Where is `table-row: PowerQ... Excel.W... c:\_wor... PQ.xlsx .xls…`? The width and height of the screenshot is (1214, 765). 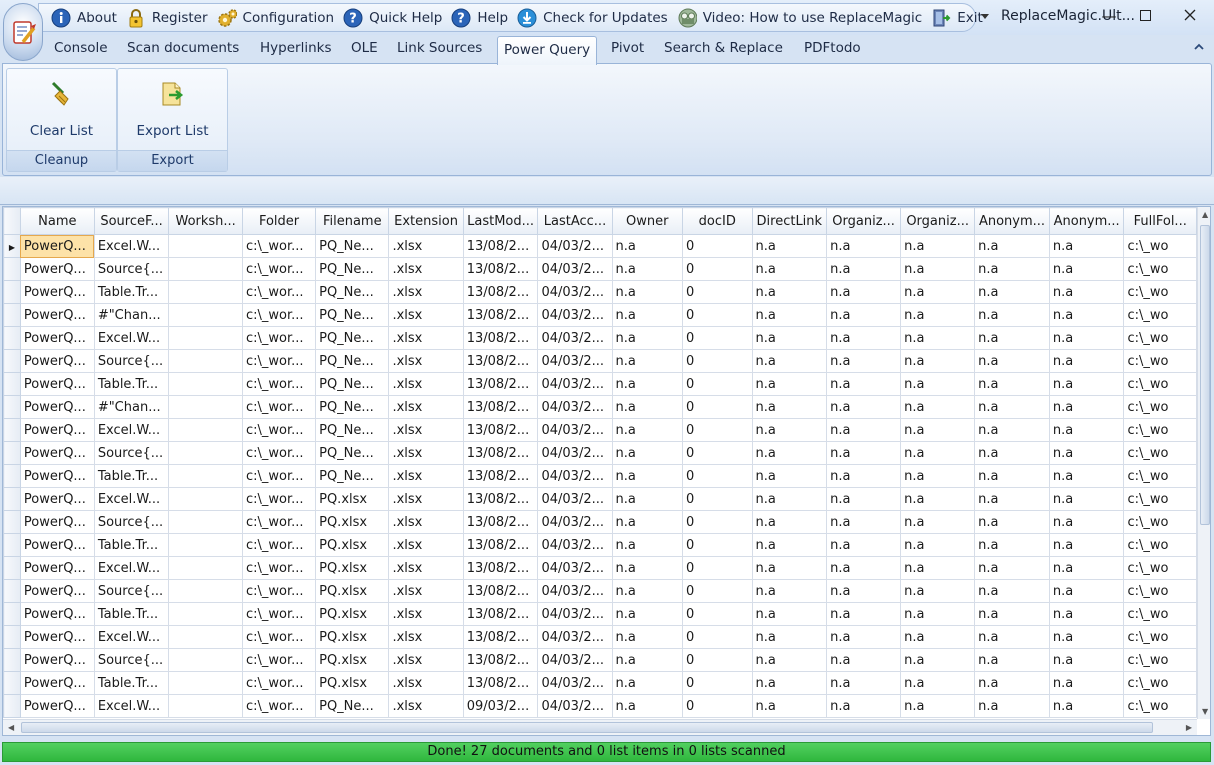 table-row: PowerQ... Excel.W... c:\_wor... PQ.xlsx .xls… is located at coordinates (600, 568).